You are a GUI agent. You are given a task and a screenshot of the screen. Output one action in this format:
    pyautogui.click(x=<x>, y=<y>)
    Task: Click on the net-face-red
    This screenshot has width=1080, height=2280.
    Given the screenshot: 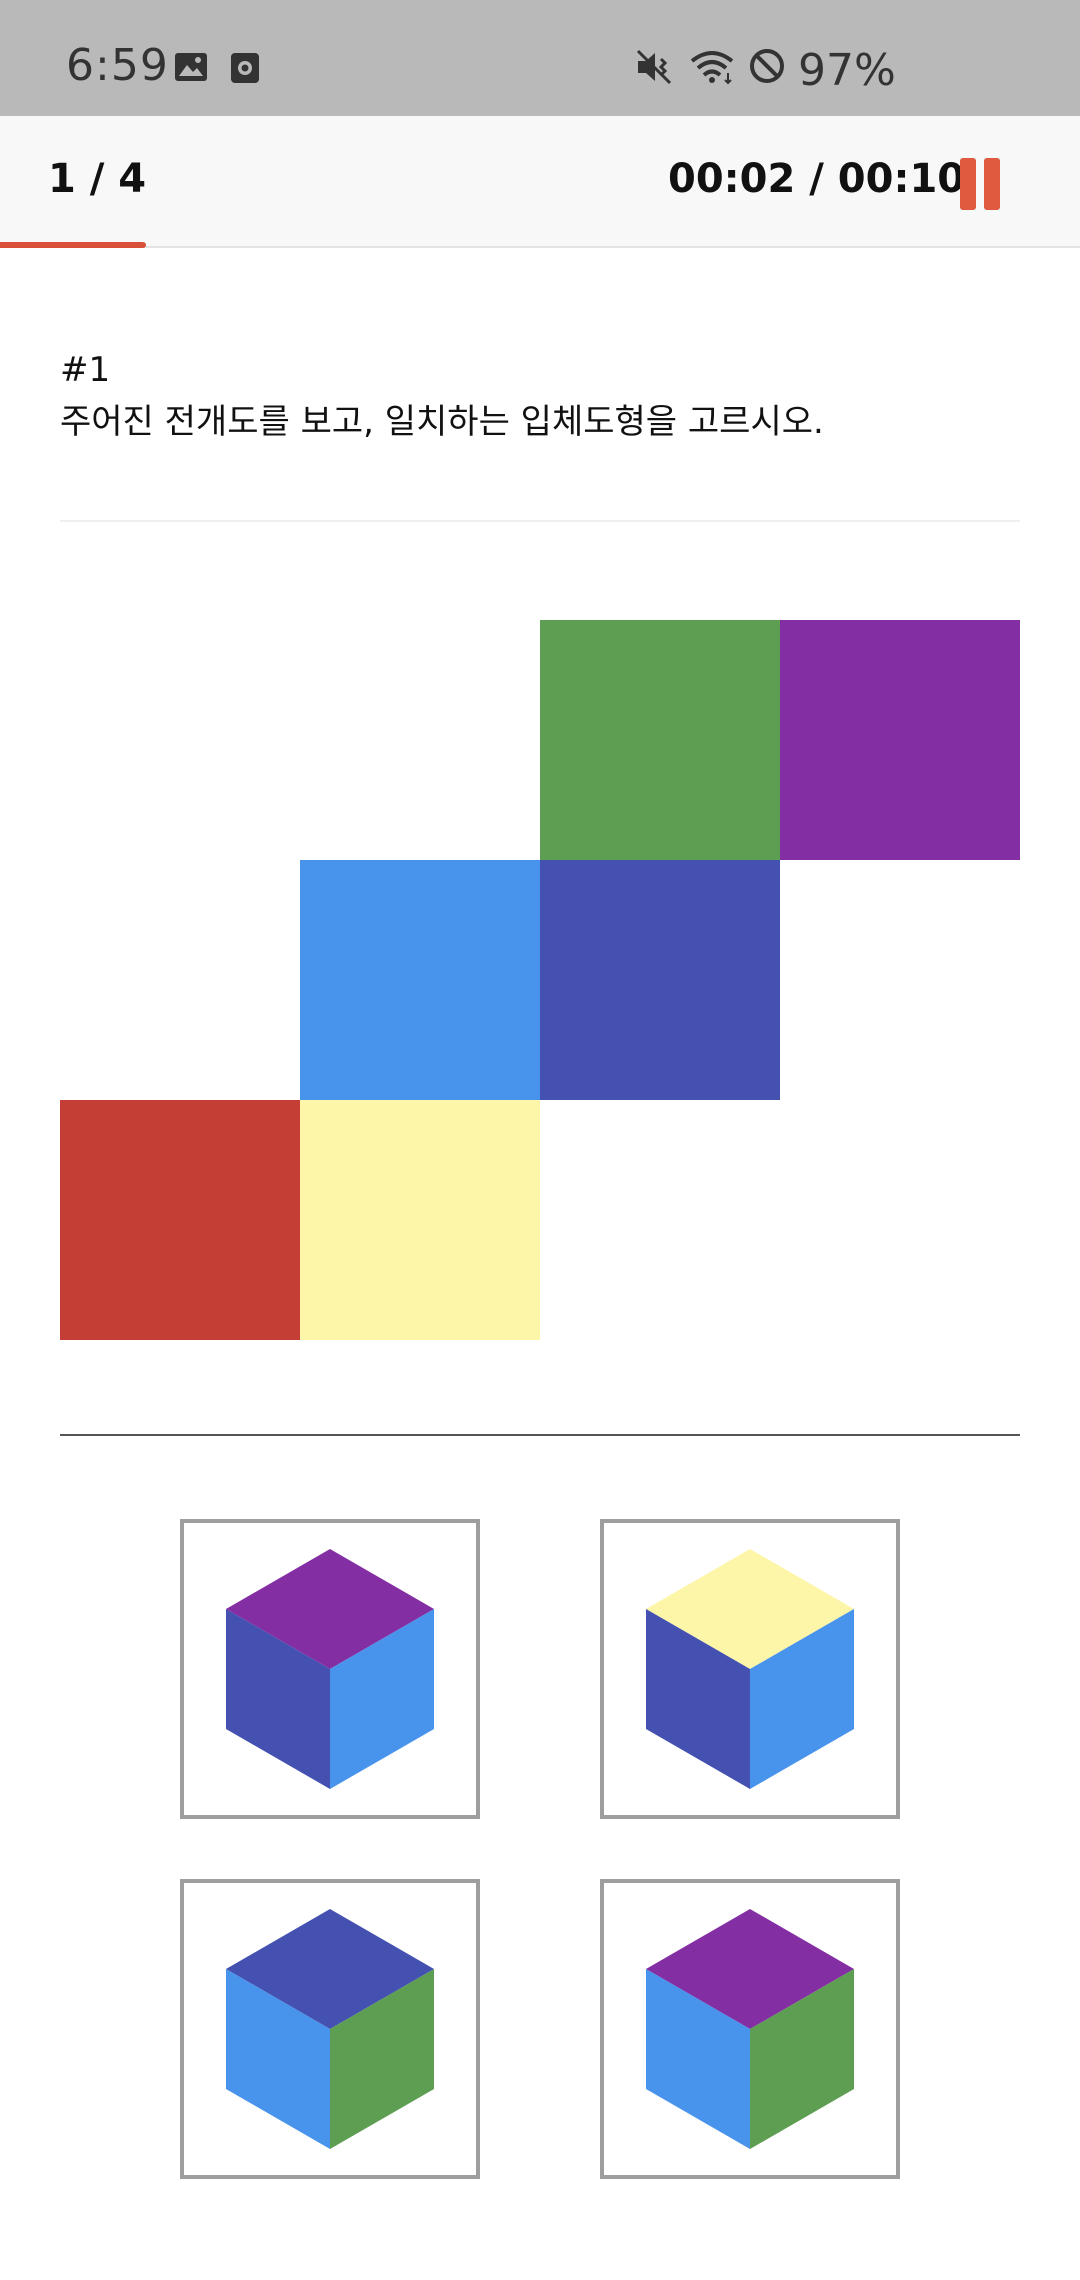 What is the action you would take?
    pyautogui.click(x=180, y=1220)
    